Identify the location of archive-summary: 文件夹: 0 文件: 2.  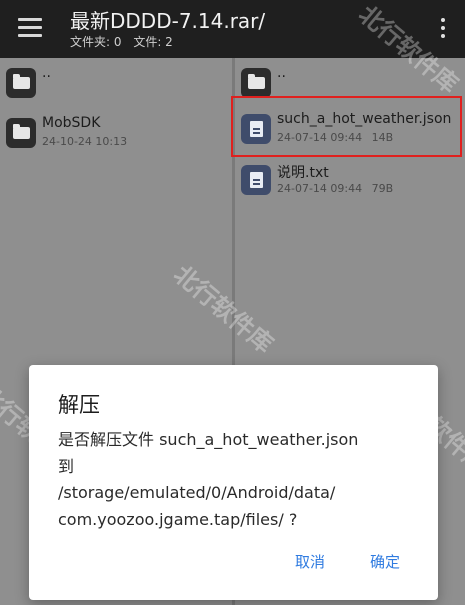
(125, 41).